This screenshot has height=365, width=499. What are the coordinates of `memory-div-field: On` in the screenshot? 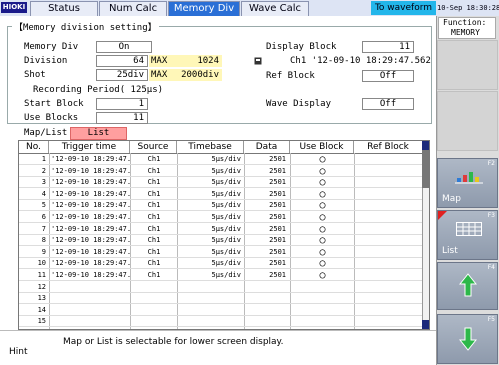 It's located at (124, 47).